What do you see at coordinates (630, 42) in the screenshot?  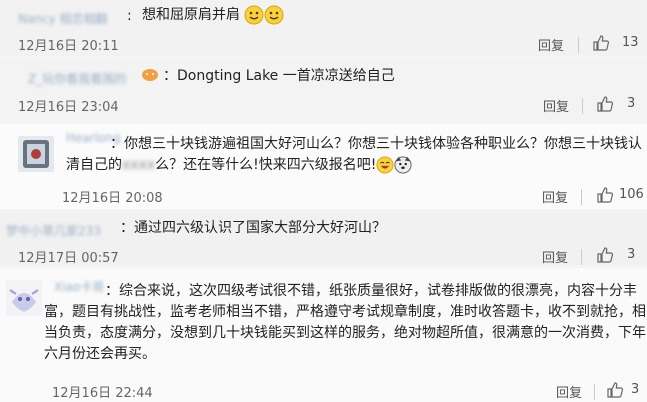 I see `like-count: 13` at bounding box center [630, 42].